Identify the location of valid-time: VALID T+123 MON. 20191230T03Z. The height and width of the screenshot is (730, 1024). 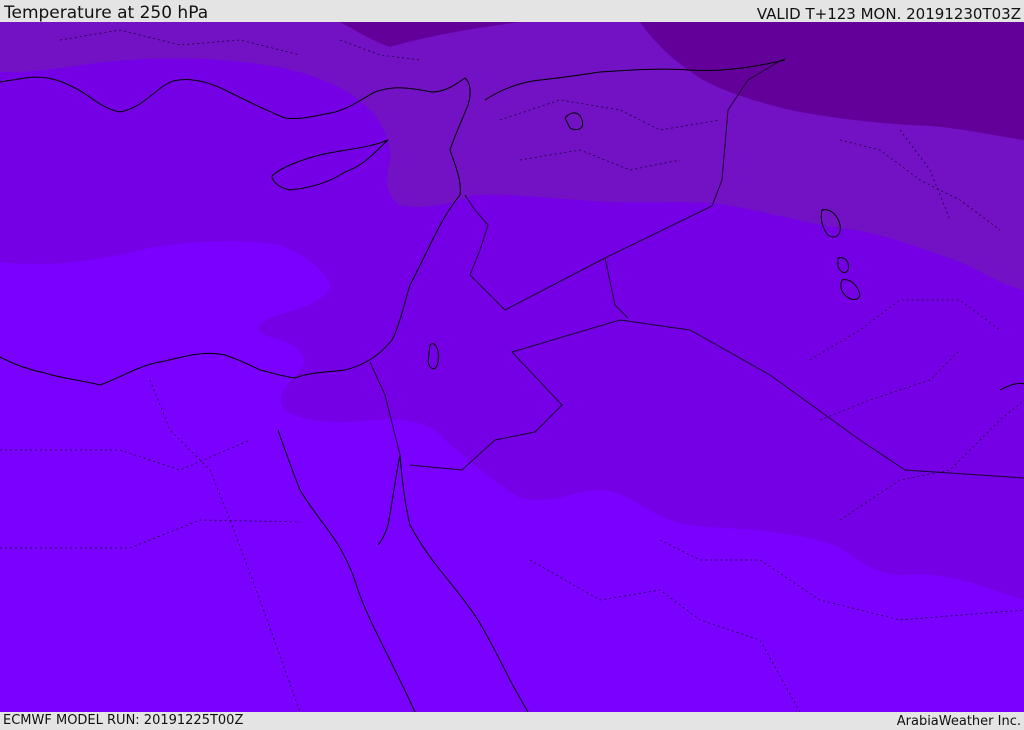
(888, 14).